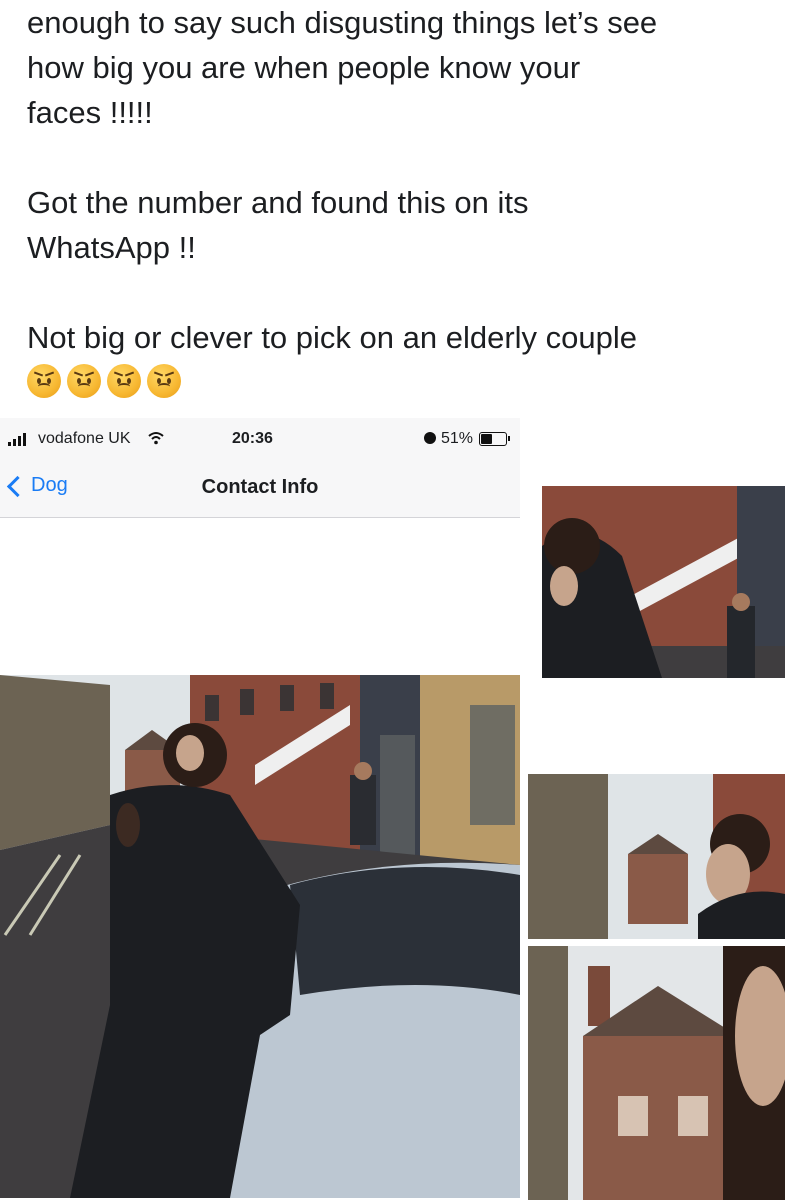 The height and width of the screenshot is (1200, 785). I want to click on alarm-clock-icon, so click(430, 438).